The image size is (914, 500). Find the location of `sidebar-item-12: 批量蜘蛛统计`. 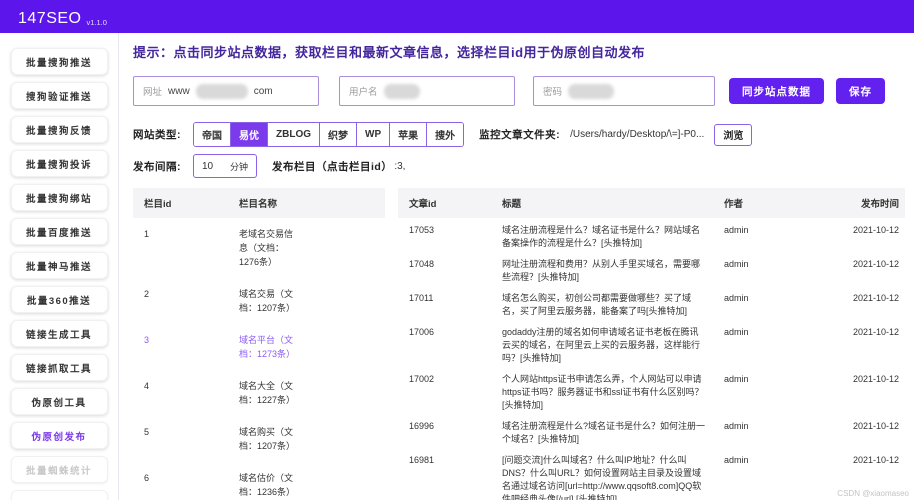

sidebar-item-12: 批量蜘蛛统计 is located at coordinates (59, 469).